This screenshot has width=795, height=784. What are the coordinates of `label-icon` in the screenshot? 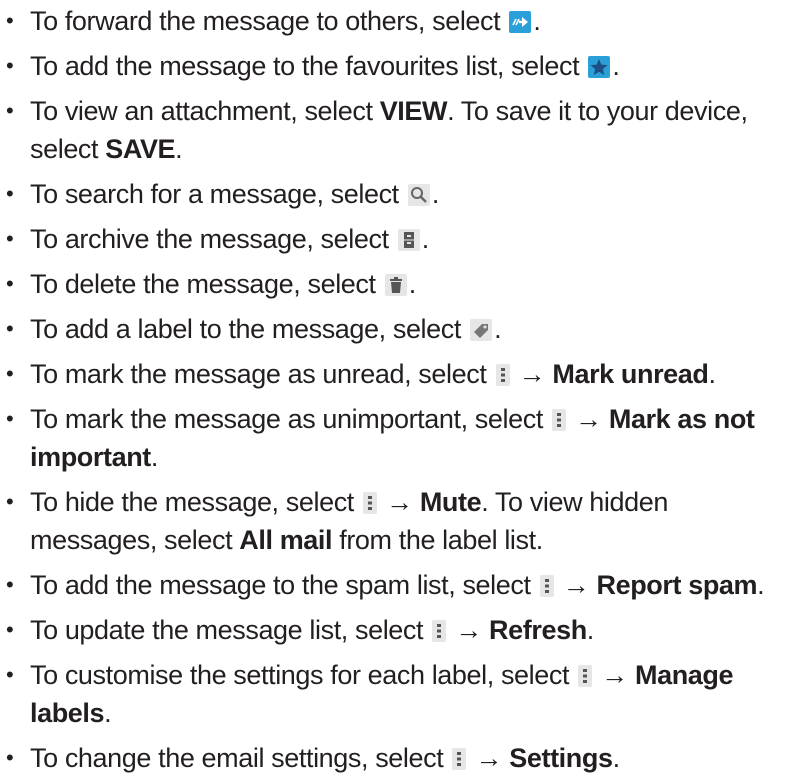 It's located at (481, 330).